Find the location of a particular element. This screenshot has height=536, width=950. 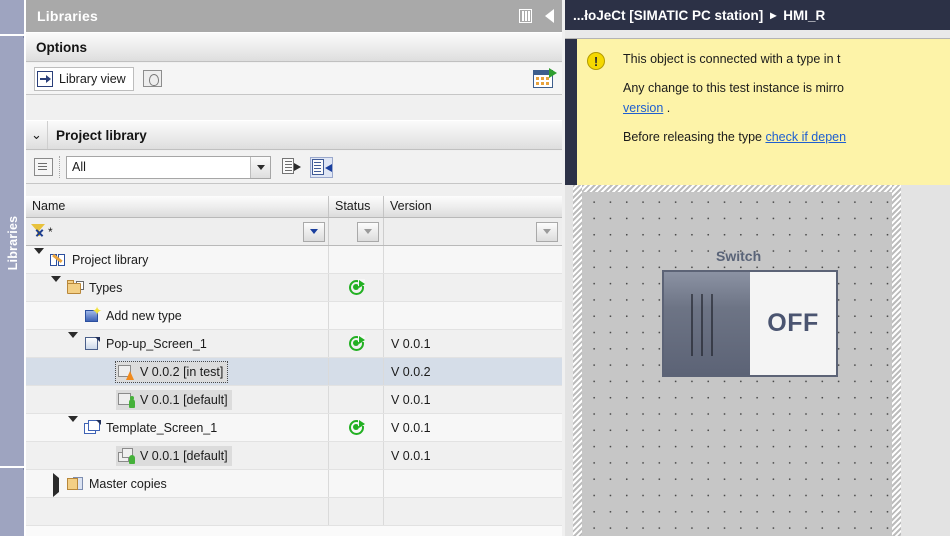

toolbar-separator is located at coordinates (59, 167).